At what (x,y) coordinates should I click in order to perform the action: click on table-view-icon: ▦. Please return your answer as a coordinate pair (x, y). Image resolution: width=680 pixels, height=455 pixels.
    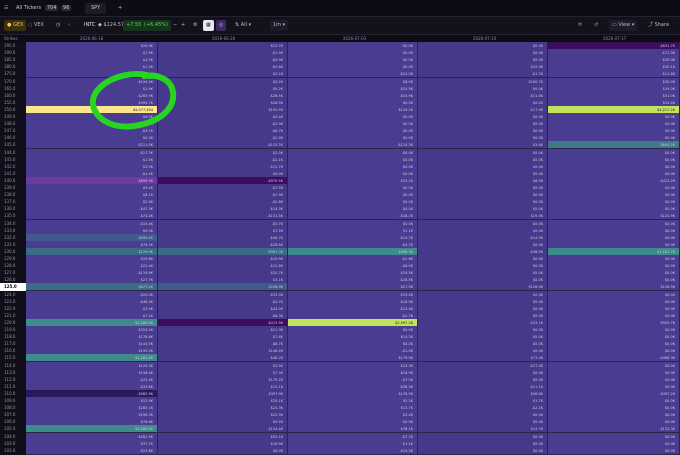
    Looking at the image, I should click on (208, 25).